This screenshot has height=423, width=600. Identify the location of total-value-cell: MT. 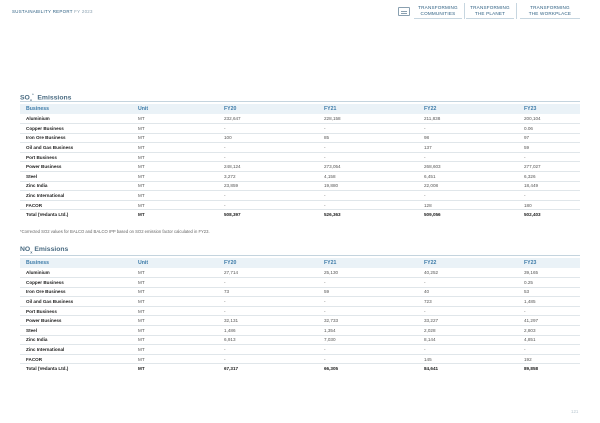
(141, 369).